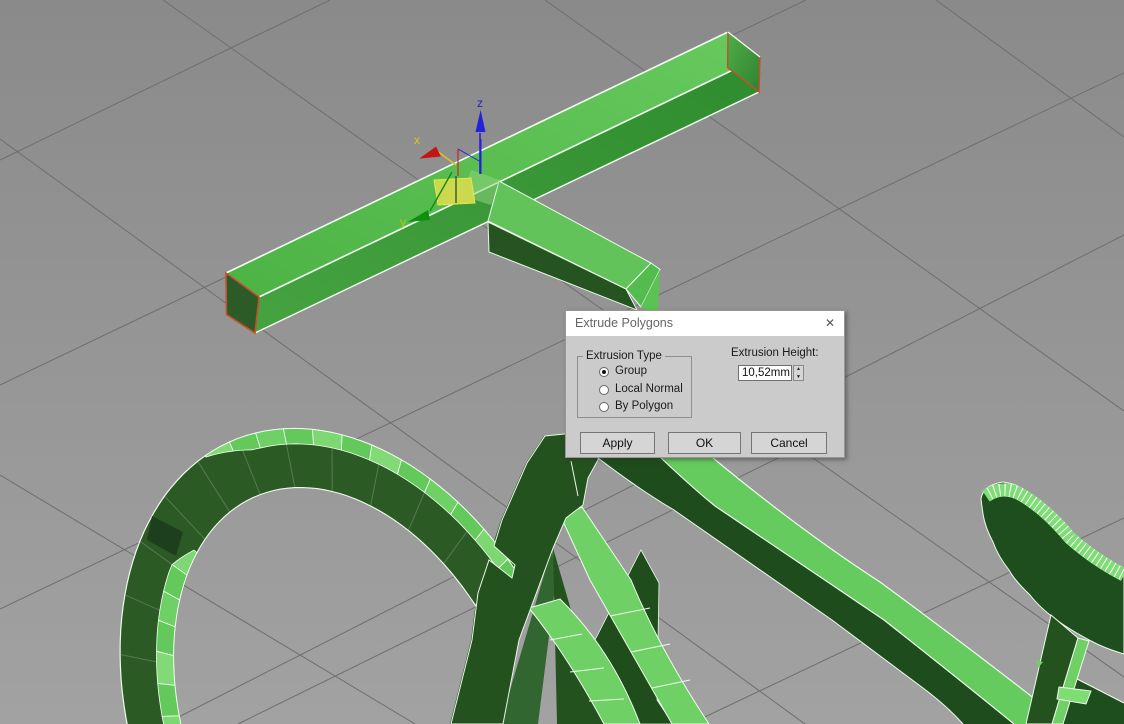  Describe the element at coordinates (417, 140) in the screenshot. I see `svg-text: x` at that location.